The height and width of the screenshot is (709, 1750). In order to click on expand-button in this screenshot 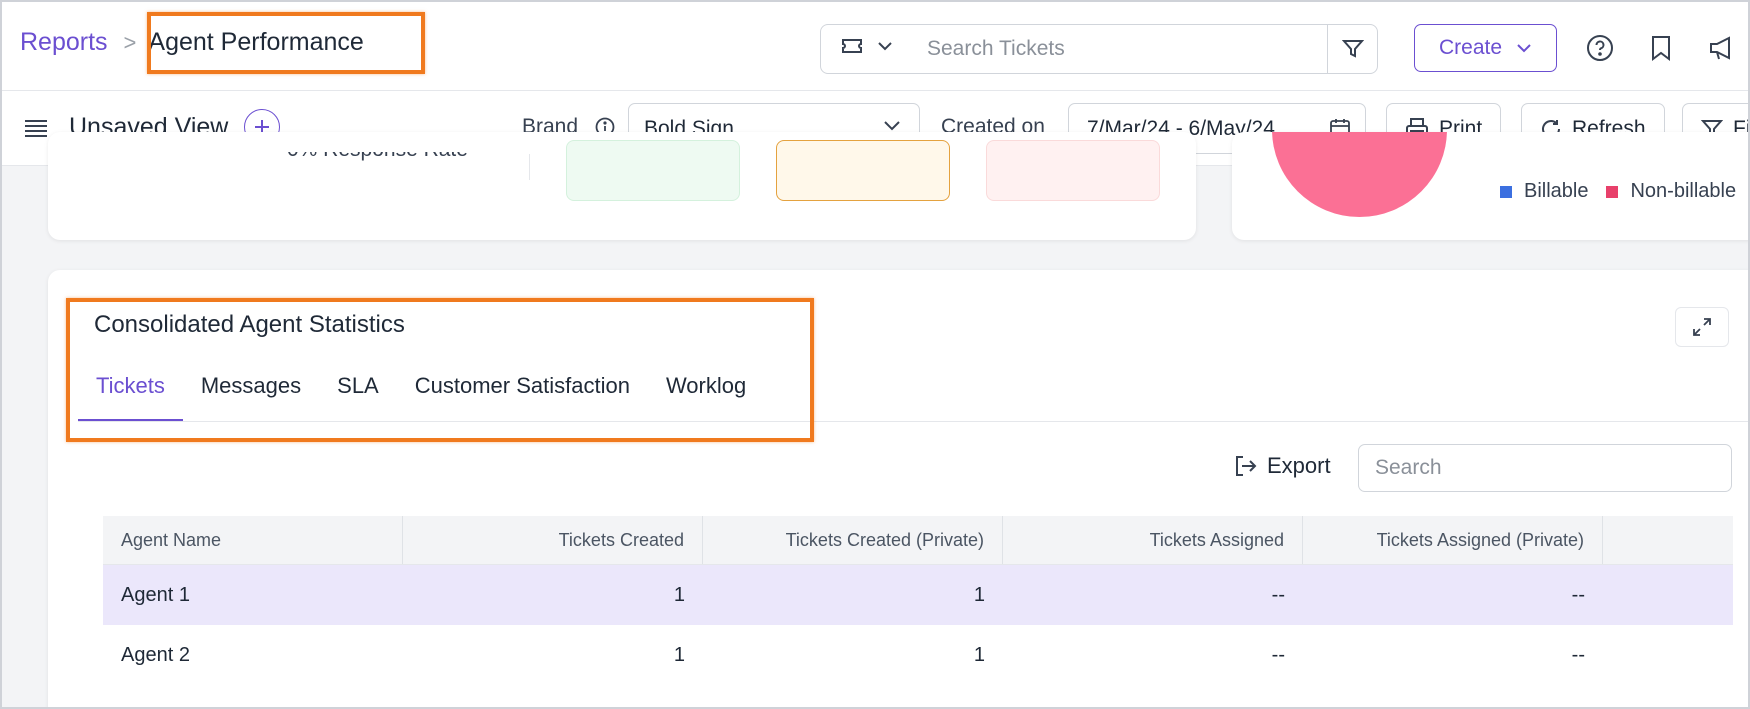, I will do `click(1702, 327)`.